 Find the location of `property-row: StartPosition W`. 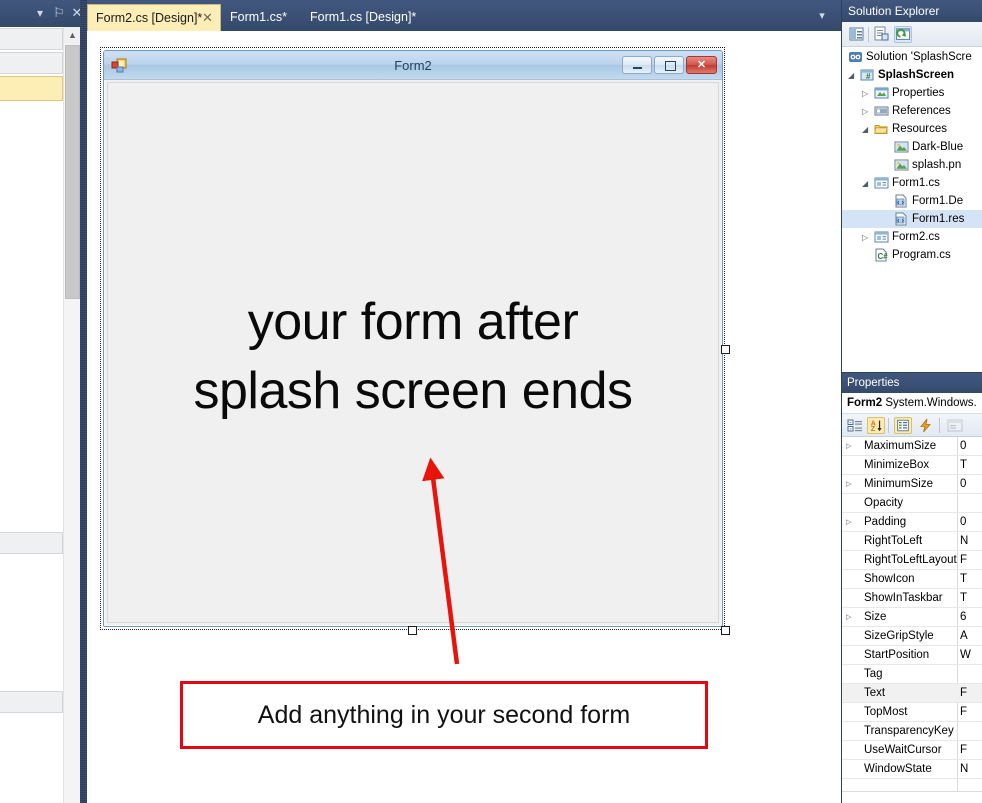

property-row: StartPosition W is located at coordinates (912, 655).